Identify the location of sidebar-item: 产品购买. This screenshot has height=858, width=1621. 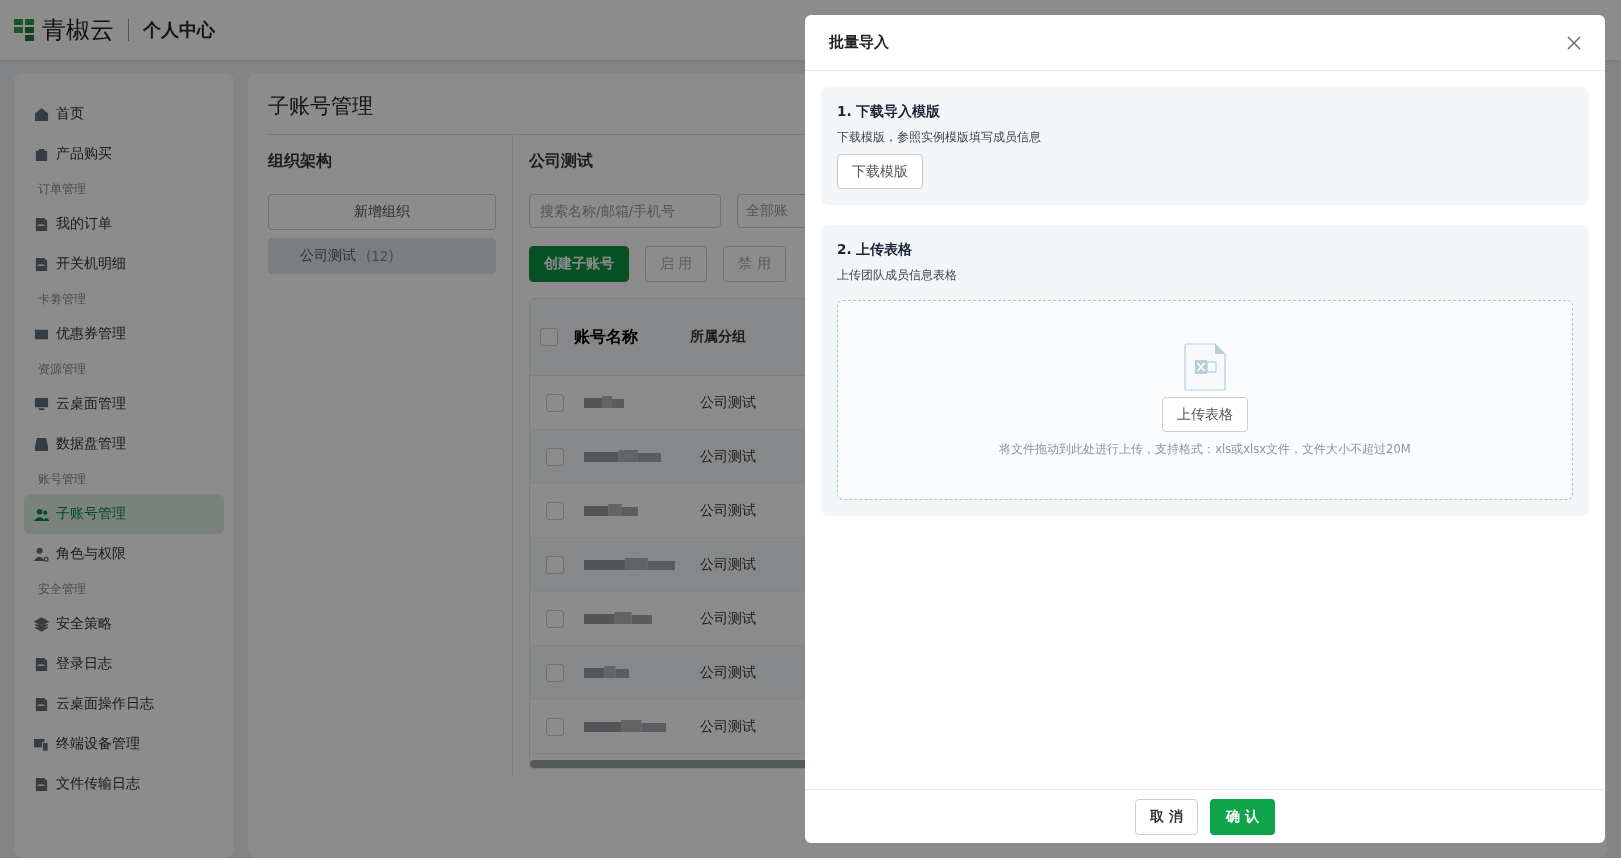
(124, 154).